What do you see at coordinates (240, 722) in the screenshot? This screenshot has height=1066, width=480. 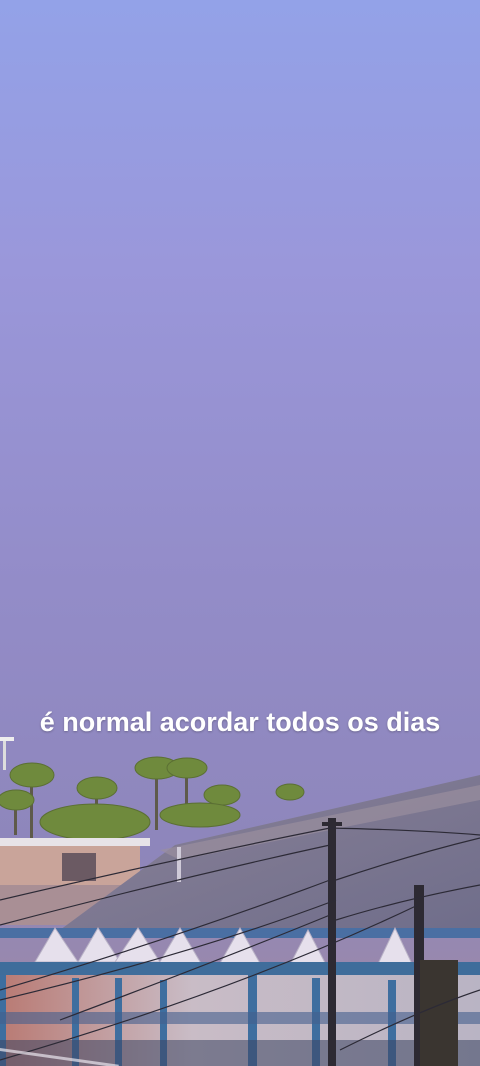 I see `video-caption: é normal acordar todos os dias` at bounding box center [240, 722].